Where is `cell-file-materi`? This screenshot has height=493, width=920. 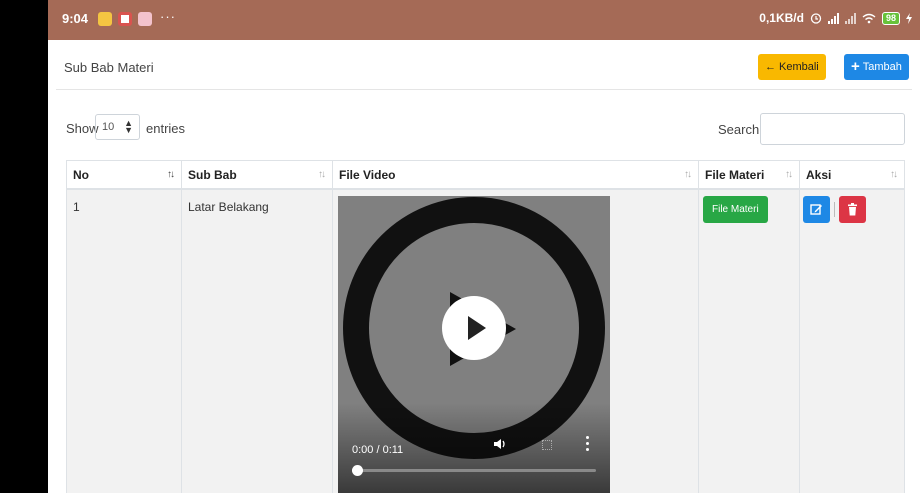 cell-file-materi is located at coordinates (748, 341).